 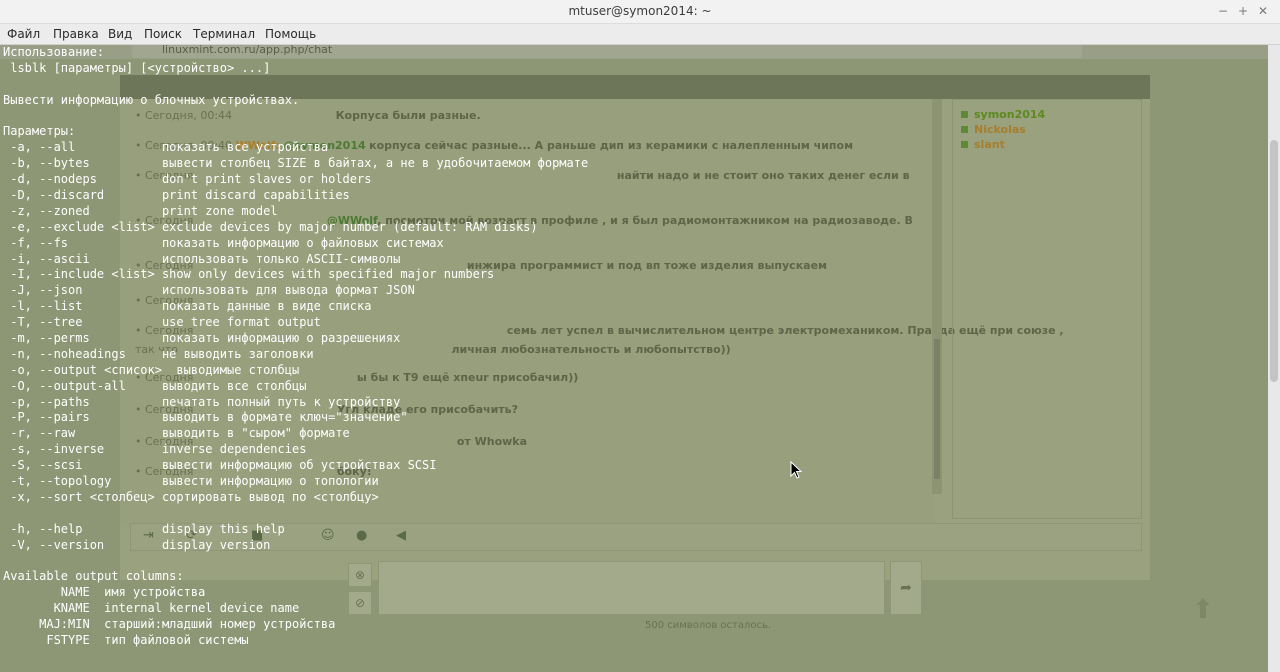 What do you see at coordinates (140, 210) in the screenshot?
I see `terminal-line: -z, --zoned print zone model` at bounding box center [140, 210].